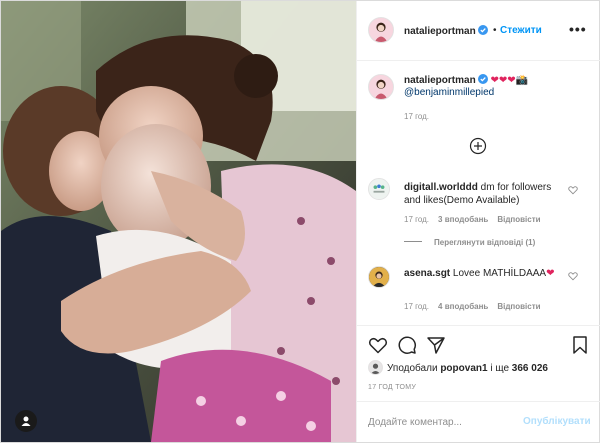  I want to click on comment-meta: 17 год. 3 вподобань Відповісти, so click(477, 219).